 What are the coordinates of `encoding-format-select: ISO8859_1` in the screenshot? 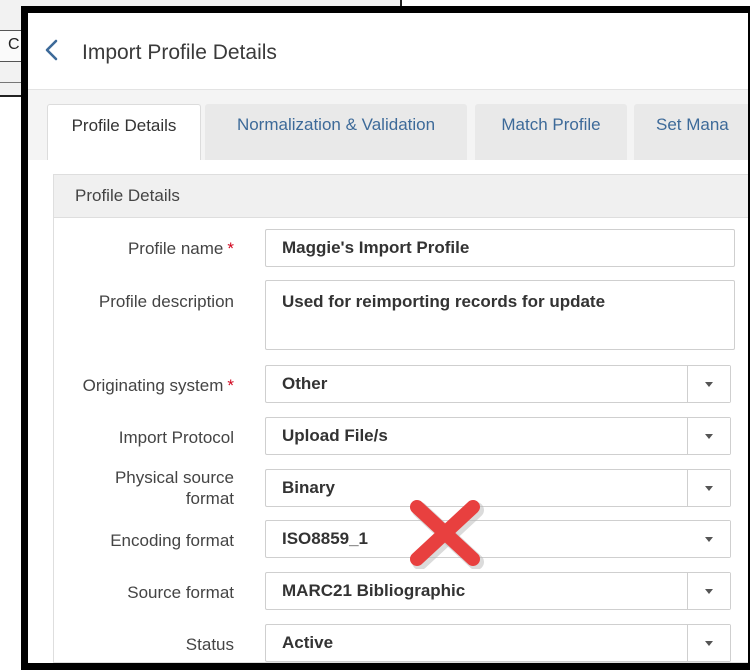 It's located at (498, 539).